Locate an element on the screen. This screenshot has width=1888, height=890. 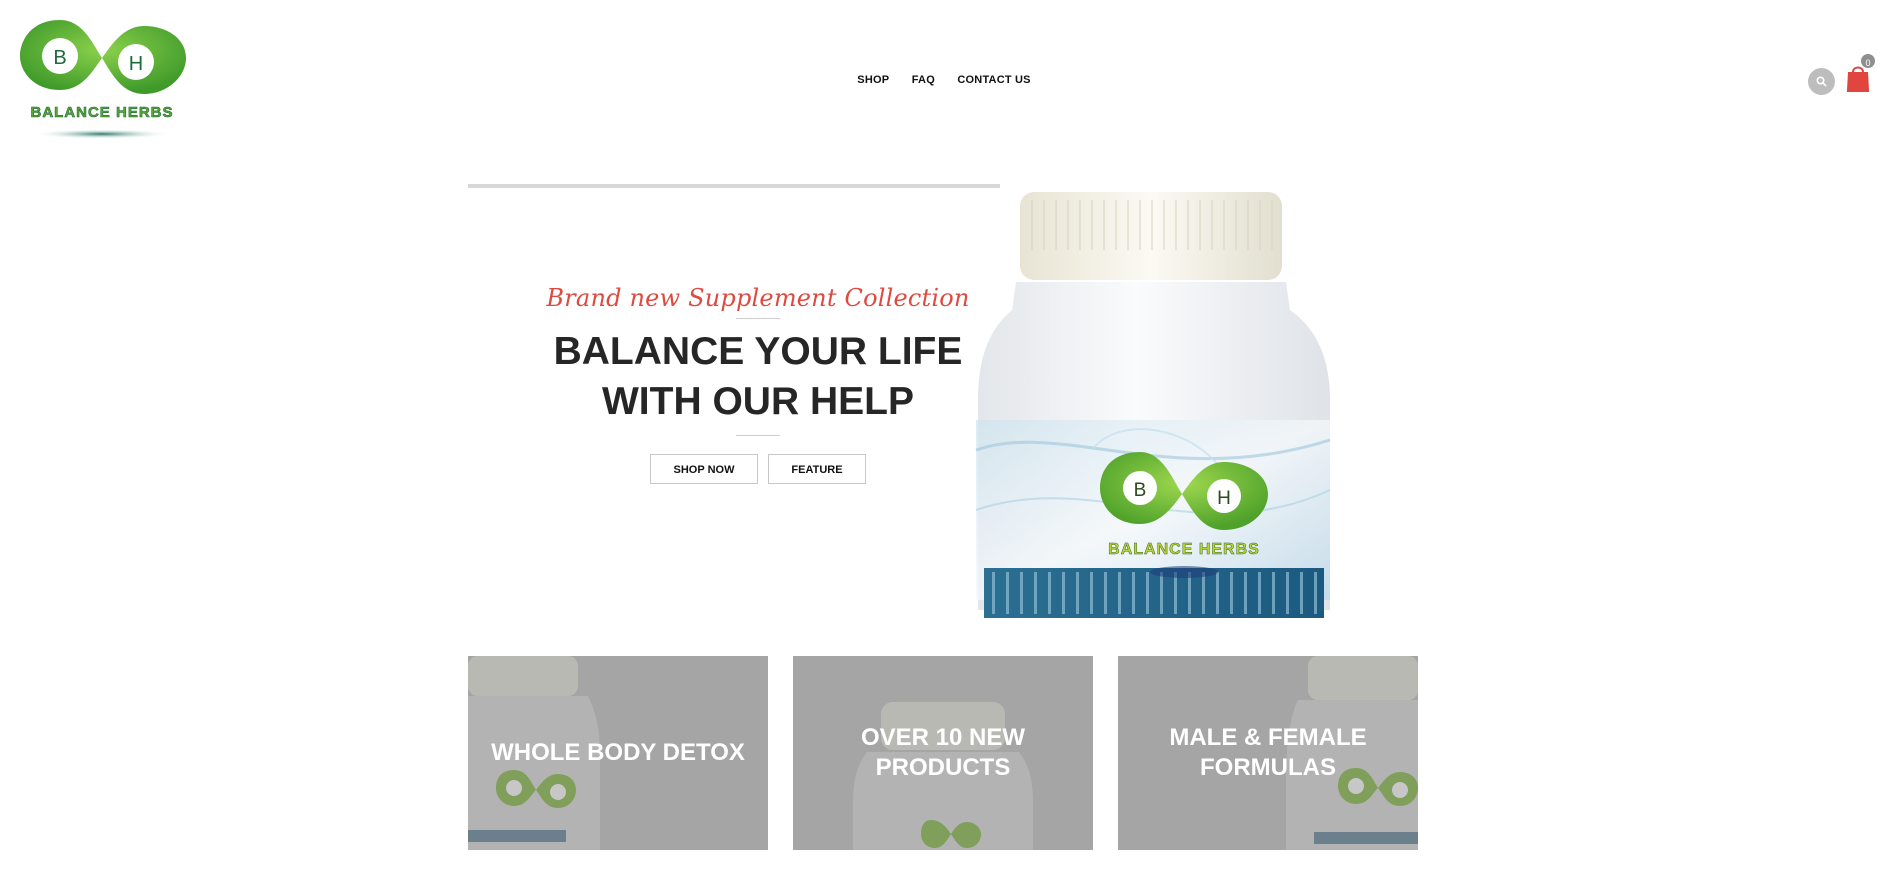
nav-faq: FAQ is located at coordinates (923, 80).